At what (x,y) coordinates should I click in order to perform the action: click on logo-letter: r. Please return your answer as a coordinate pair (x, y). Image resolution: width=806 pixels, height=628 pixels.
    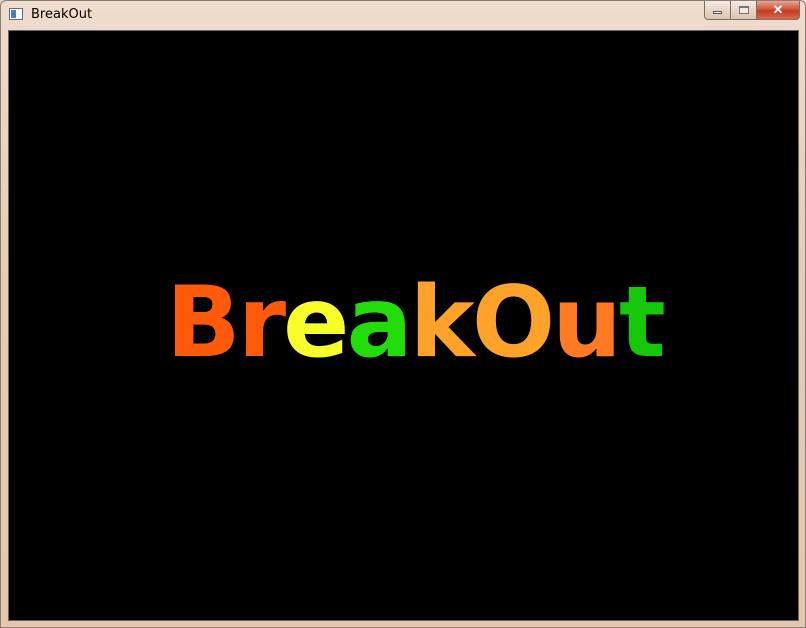
    Looking at the image, I should click on (261, 323).